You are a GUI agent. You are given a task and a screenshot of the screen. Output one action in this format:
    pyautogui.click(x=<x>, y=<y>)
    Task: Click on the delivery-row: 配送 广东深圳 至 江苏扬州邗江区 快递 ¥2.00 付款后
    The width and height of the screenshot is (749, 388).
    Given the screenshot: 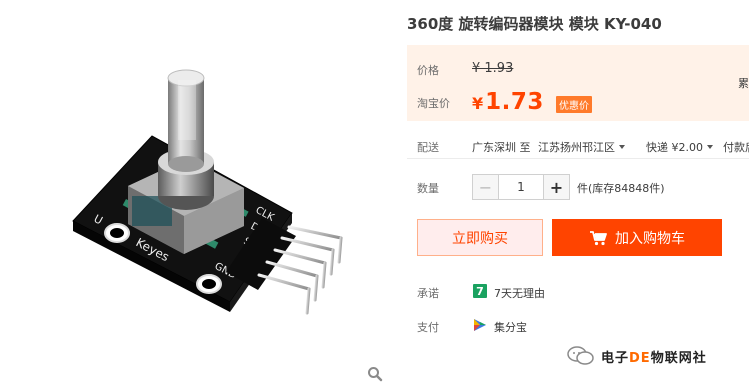 What is the action you would take?
    pyautogui.click(x=578, y=146)
    